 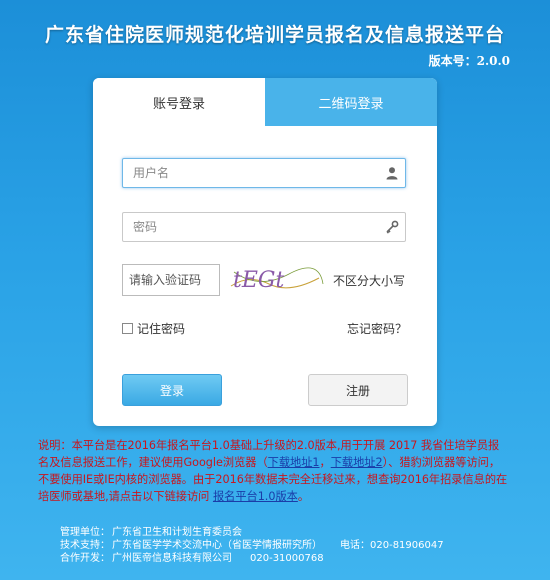 I want to click on download-link-1: 下载地址1, so click(x=294, y=462).